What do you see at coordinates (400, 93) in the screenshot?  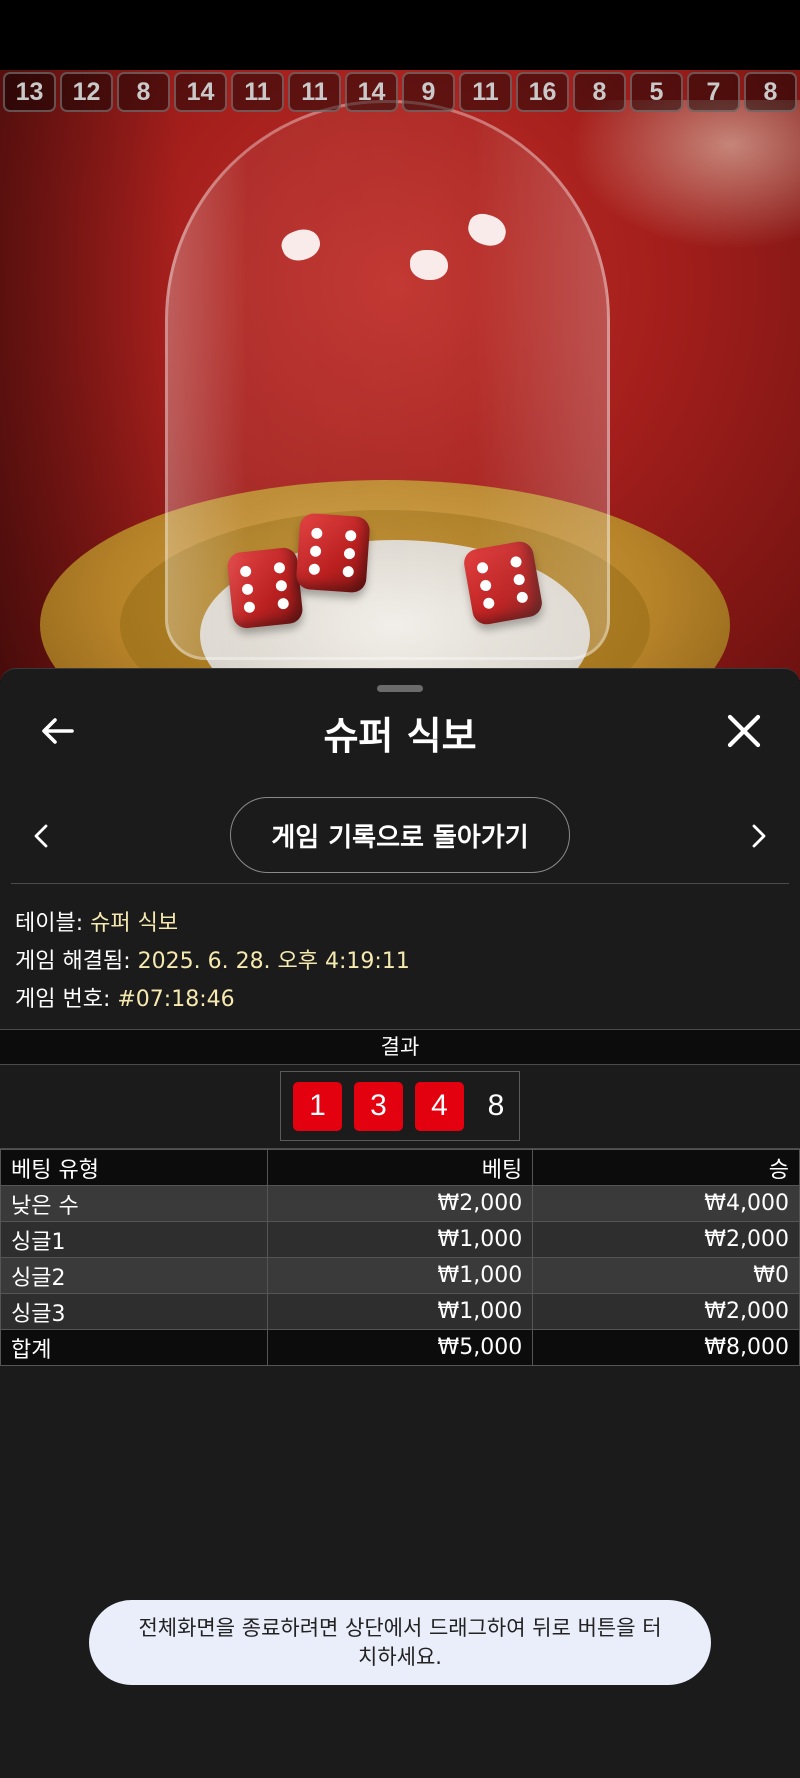 I see `result-history-strip: 13 12 8 14 11 11 14 9 11 16 8 5 7 8` at bounding box center [400, 93].